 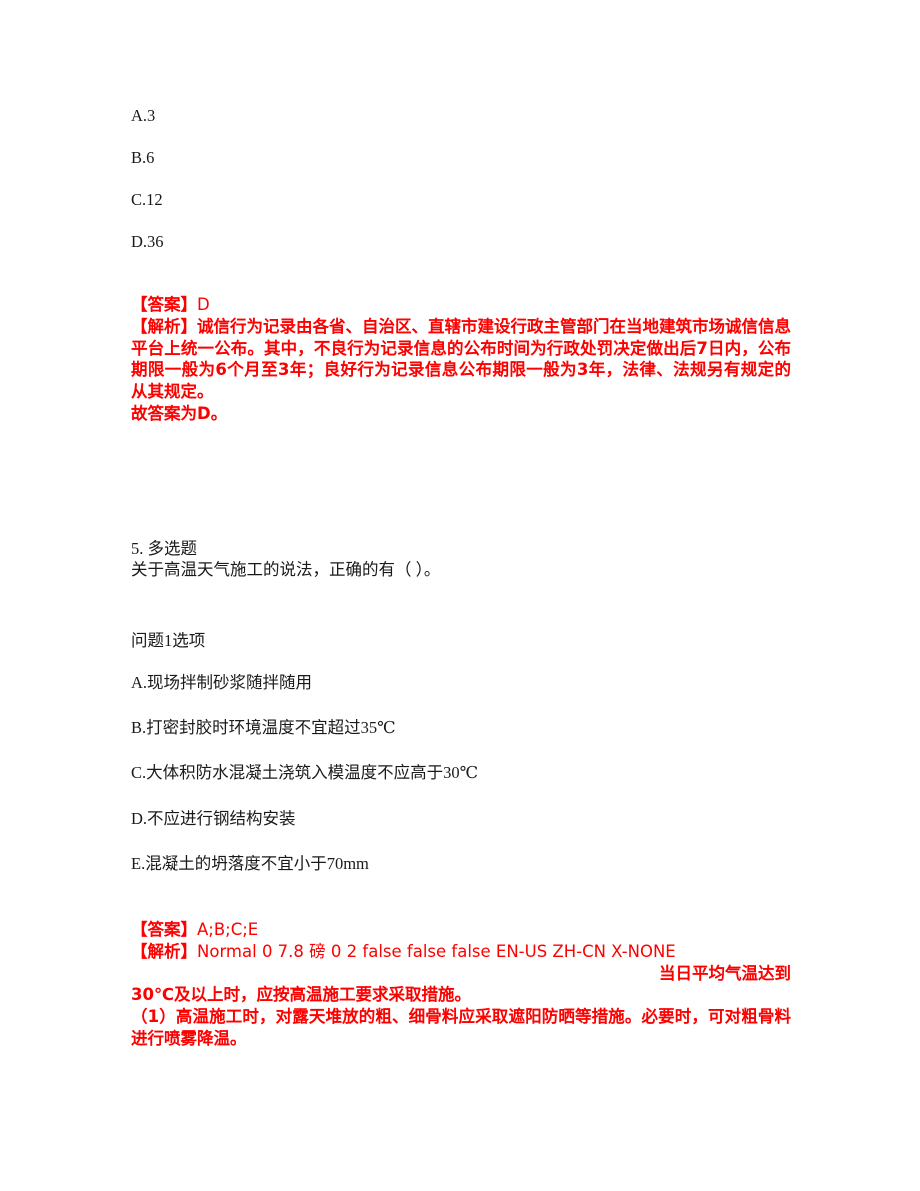 What do you see at coordinates (461, 863) in the screenshot?
I see `q5-option-e: E.混凝土的坍落度不宜小于70mm` at bounding box center [461, 863].